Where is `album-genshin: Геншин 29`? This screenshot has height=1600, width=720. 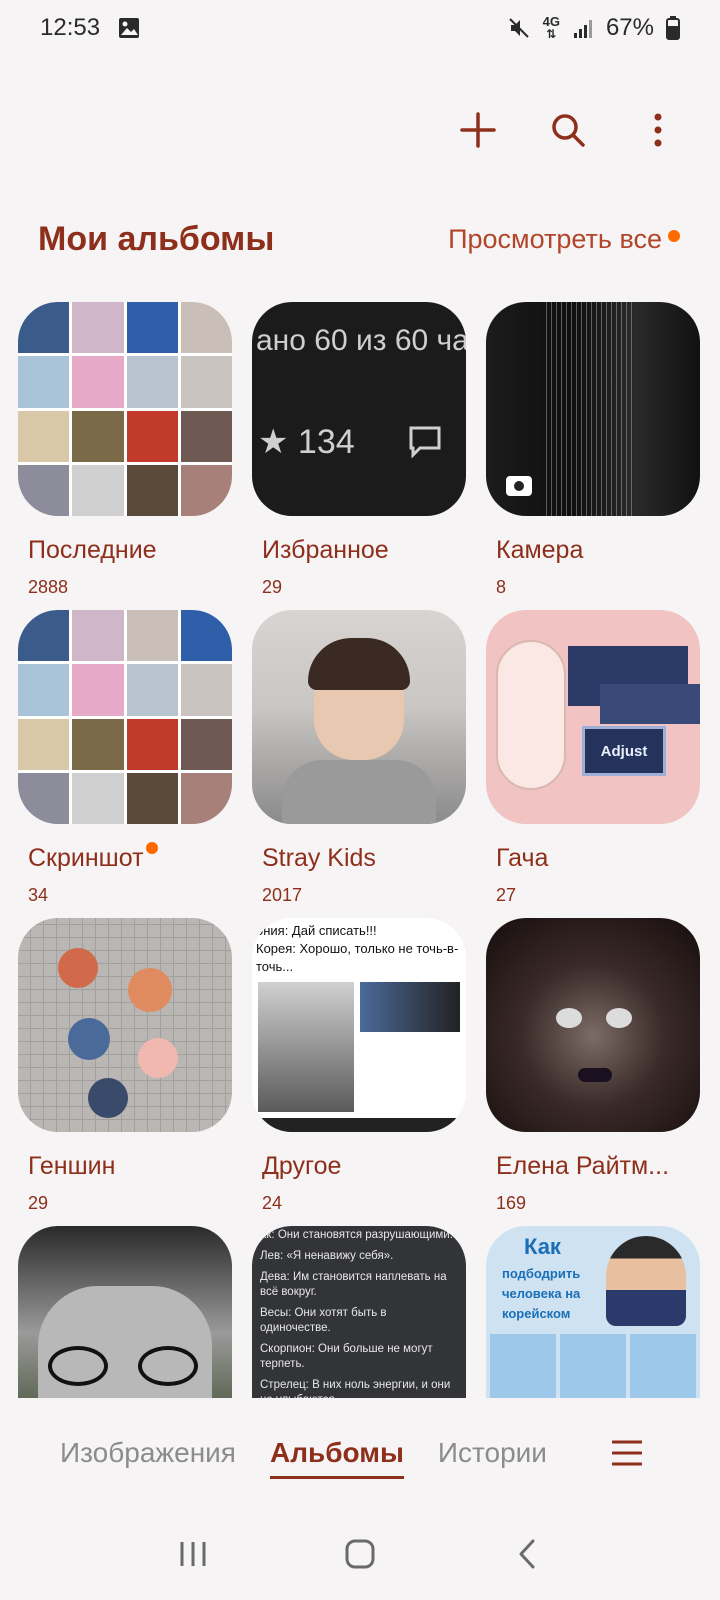
album-genshin: Геншин 29 is located at coordinates (125, 1072).